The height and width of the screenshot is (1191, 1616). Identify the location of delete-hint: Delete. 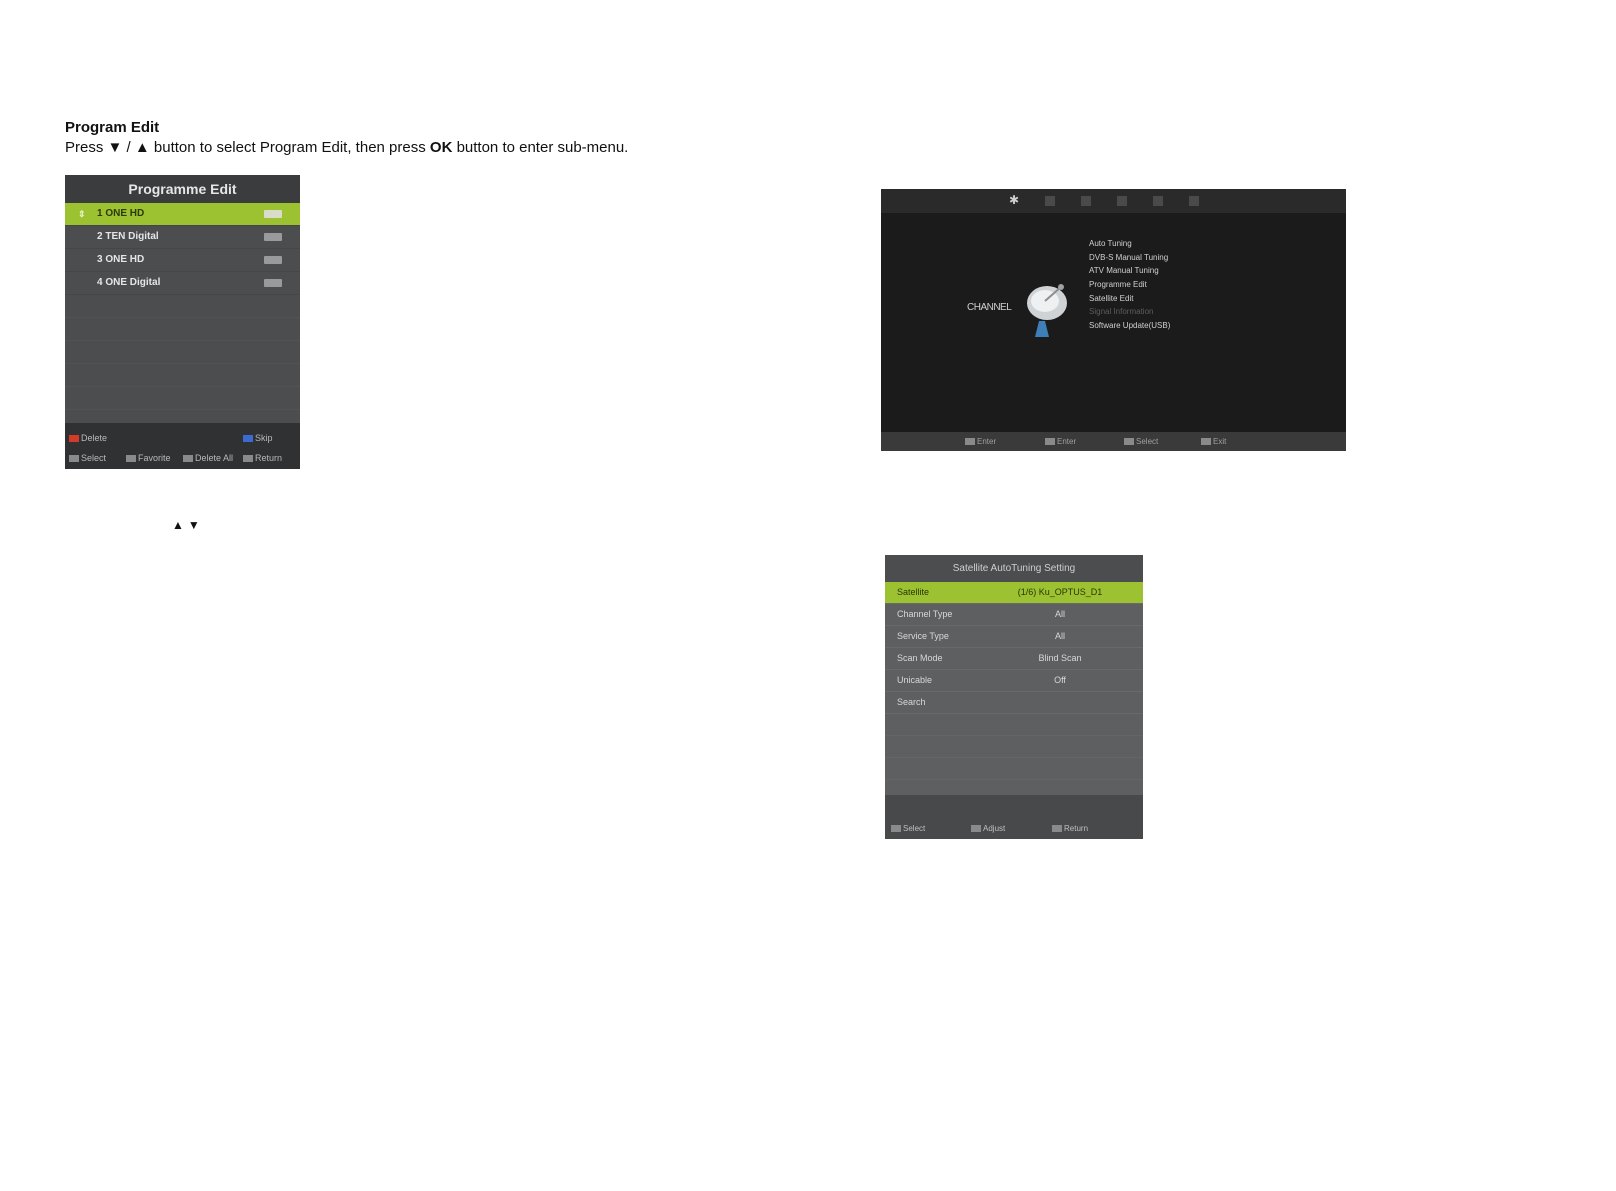
(88, 438).